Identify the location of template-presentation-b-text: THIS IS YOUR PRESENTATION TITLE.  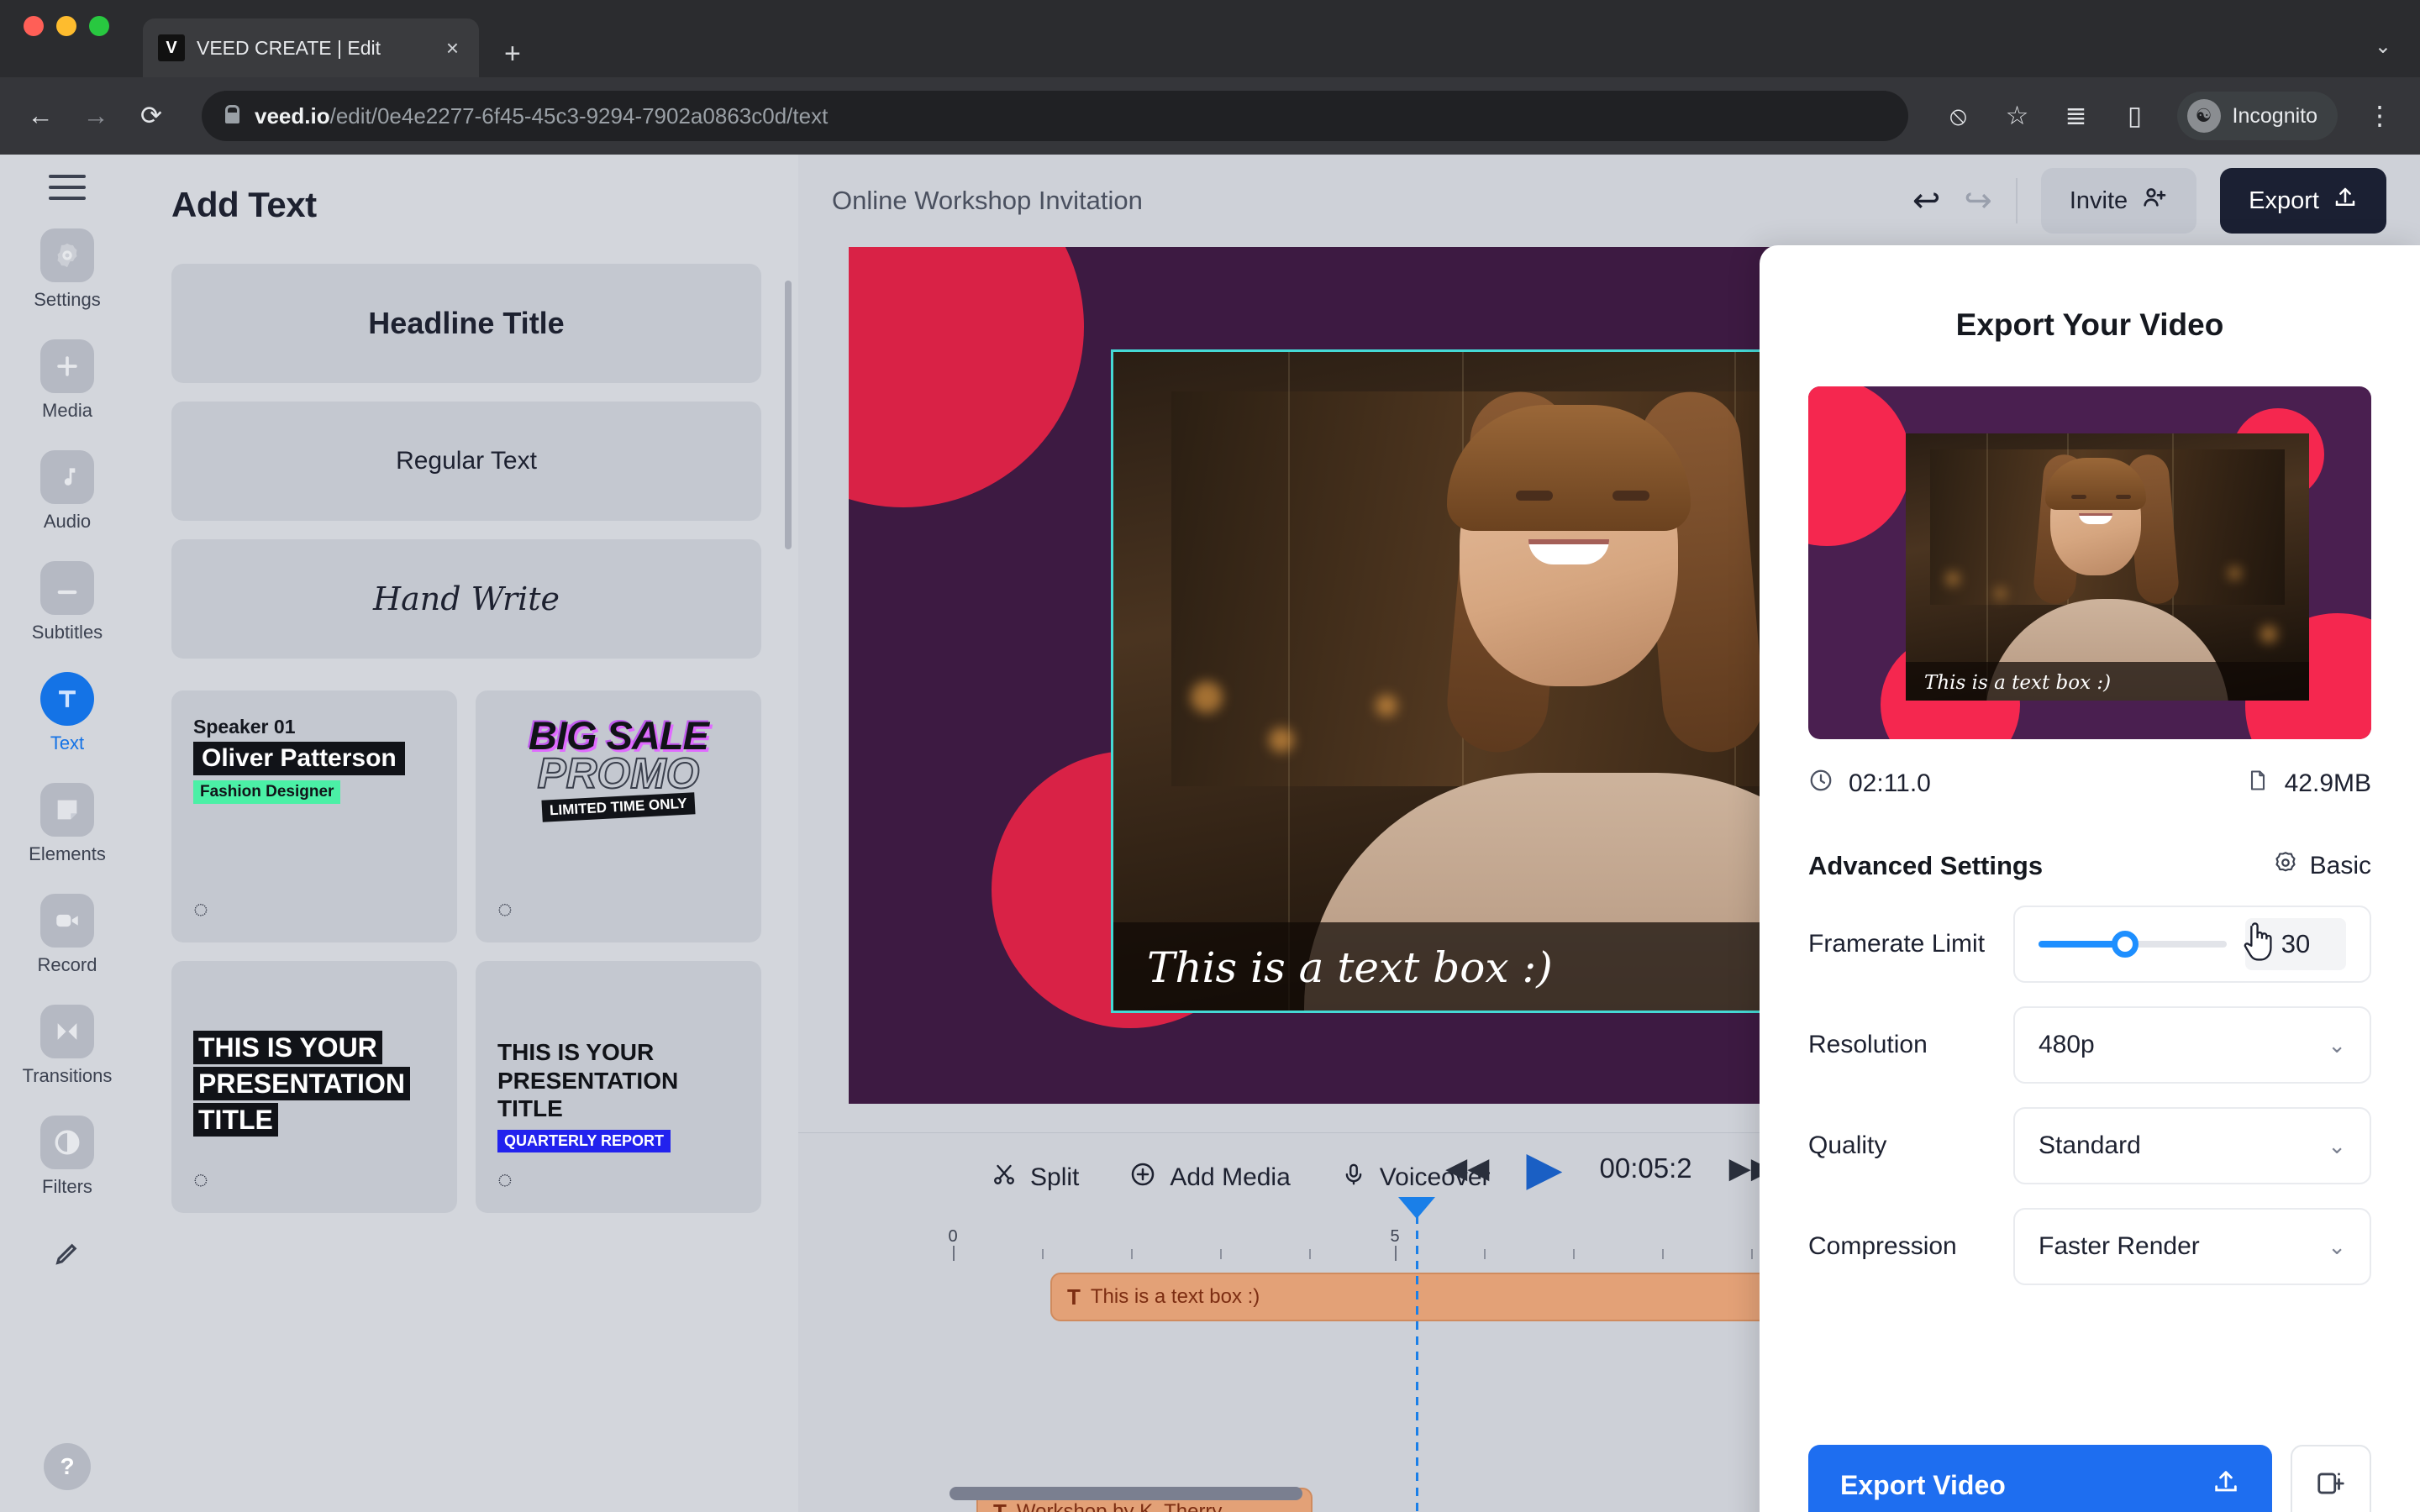
(588, 1080).